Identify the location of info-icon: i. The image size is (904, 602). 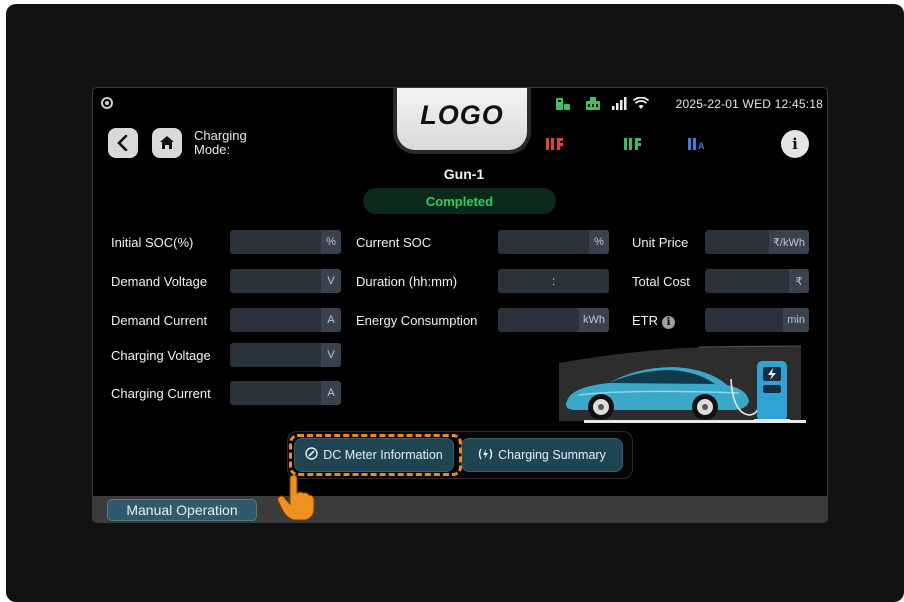
(795, 144).